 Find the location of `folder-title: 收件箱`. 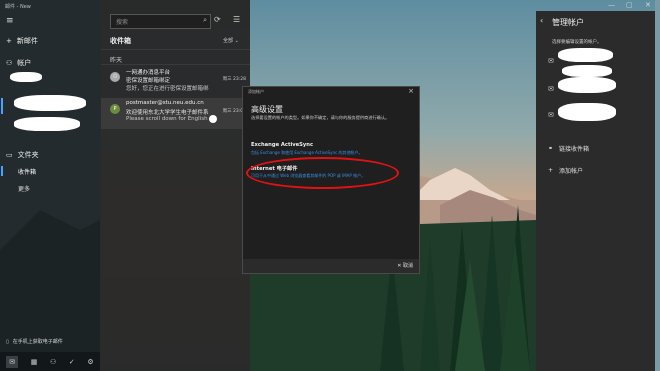

folder-title: 收件箱 is located at coordinates (120, 41).